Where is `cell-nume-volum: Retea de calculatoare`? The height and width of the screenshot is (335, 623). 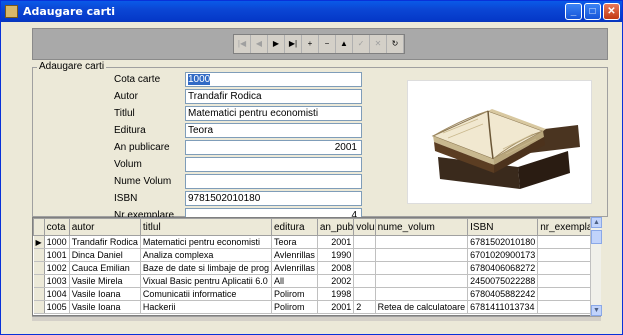 cell-nume-volum: Retea de calculatoare is located at coordinates (422, 307).